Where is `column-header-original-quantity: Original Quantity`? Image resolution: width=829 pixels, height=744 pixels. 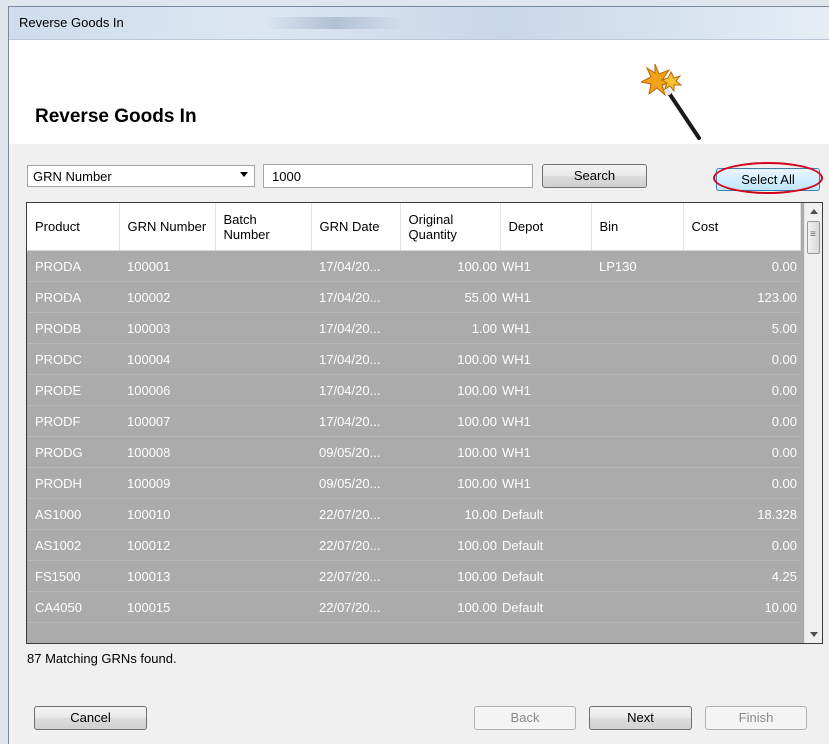 column-header-original-quantity: Original Quantity is located at coordinates (450, 227).